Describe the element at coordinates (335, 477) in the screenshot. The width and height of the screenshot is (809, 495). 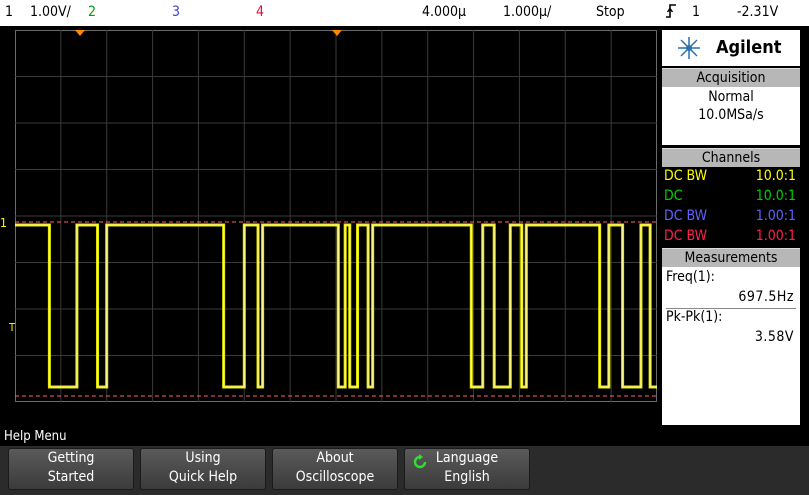
I see `softkey-line2: Oscilloscope` at that location.